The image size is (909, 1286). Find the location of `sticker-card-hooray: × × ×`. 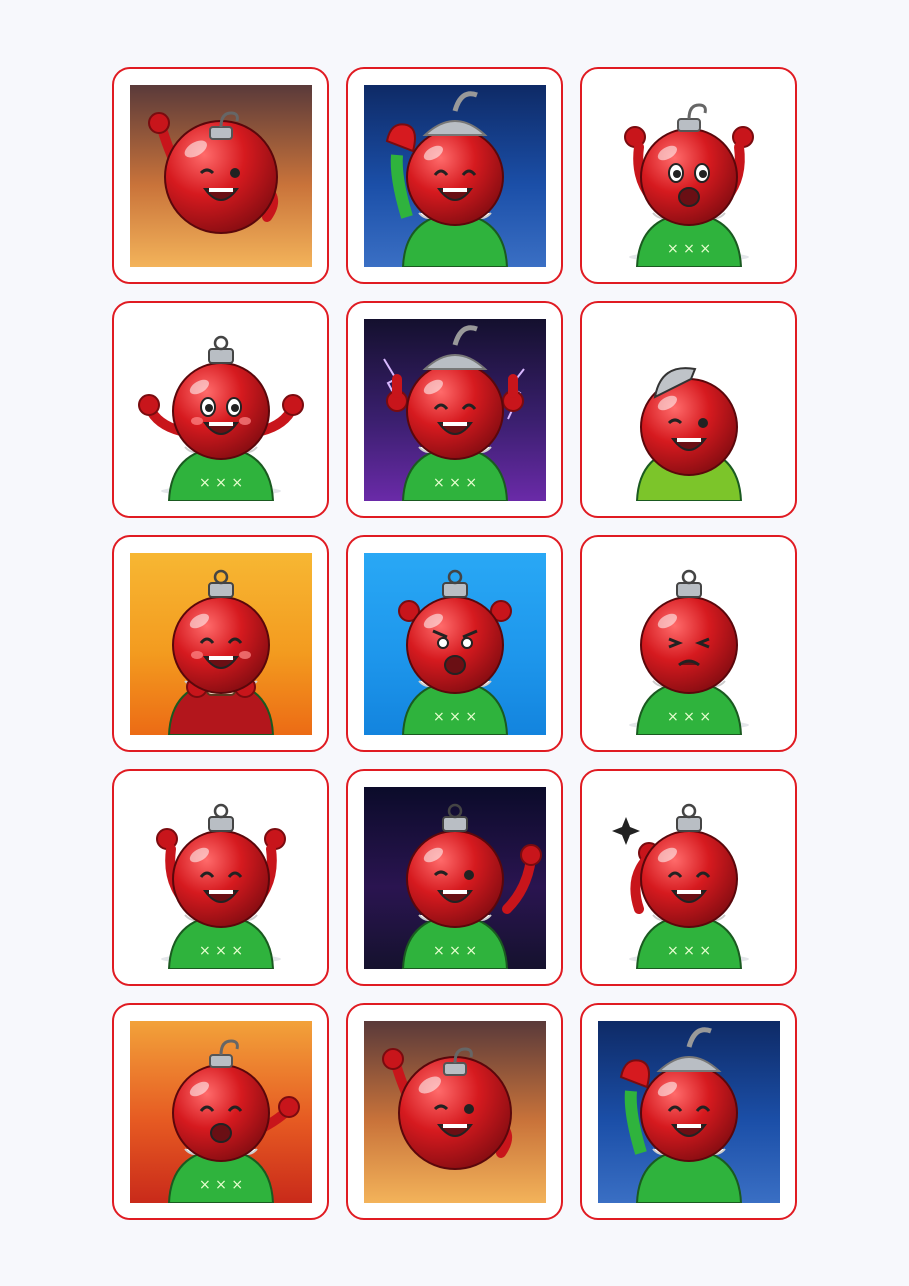

sticker-card-hooray: × × × is located at coordinates (220, 877).